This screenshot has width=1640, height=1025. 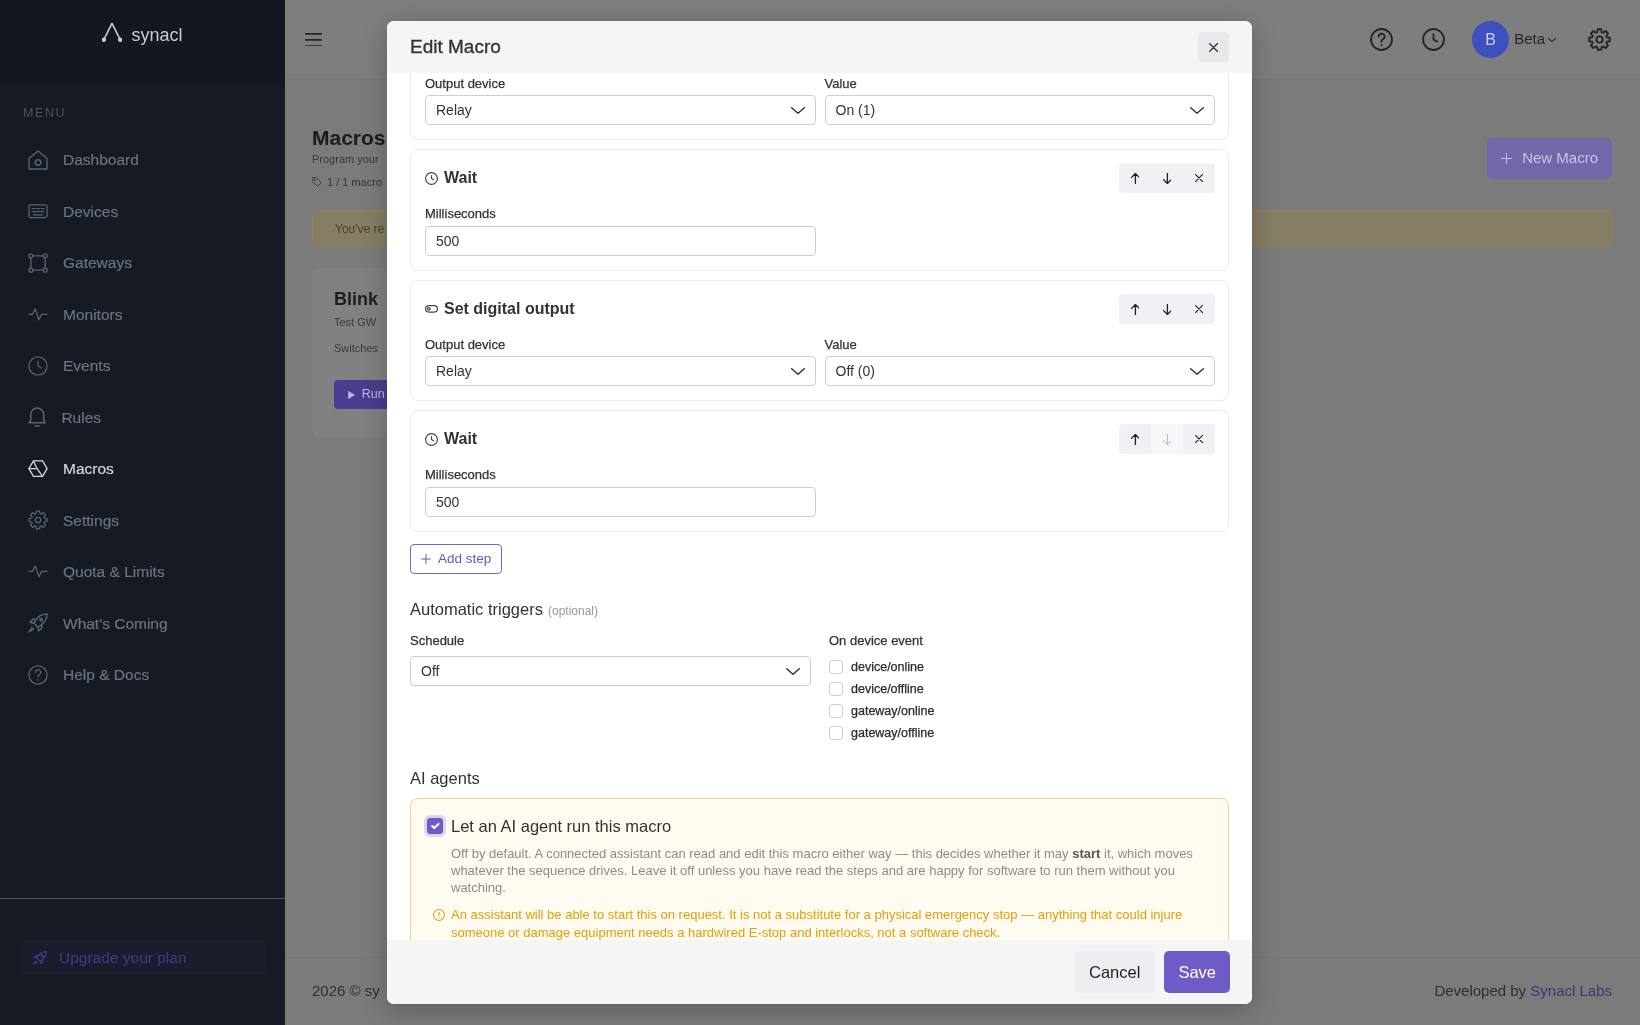 What do you see at coordinates (456, 559) in the screenshot?
I see `add-step-button: Add step` at bounding box center [456, 559].